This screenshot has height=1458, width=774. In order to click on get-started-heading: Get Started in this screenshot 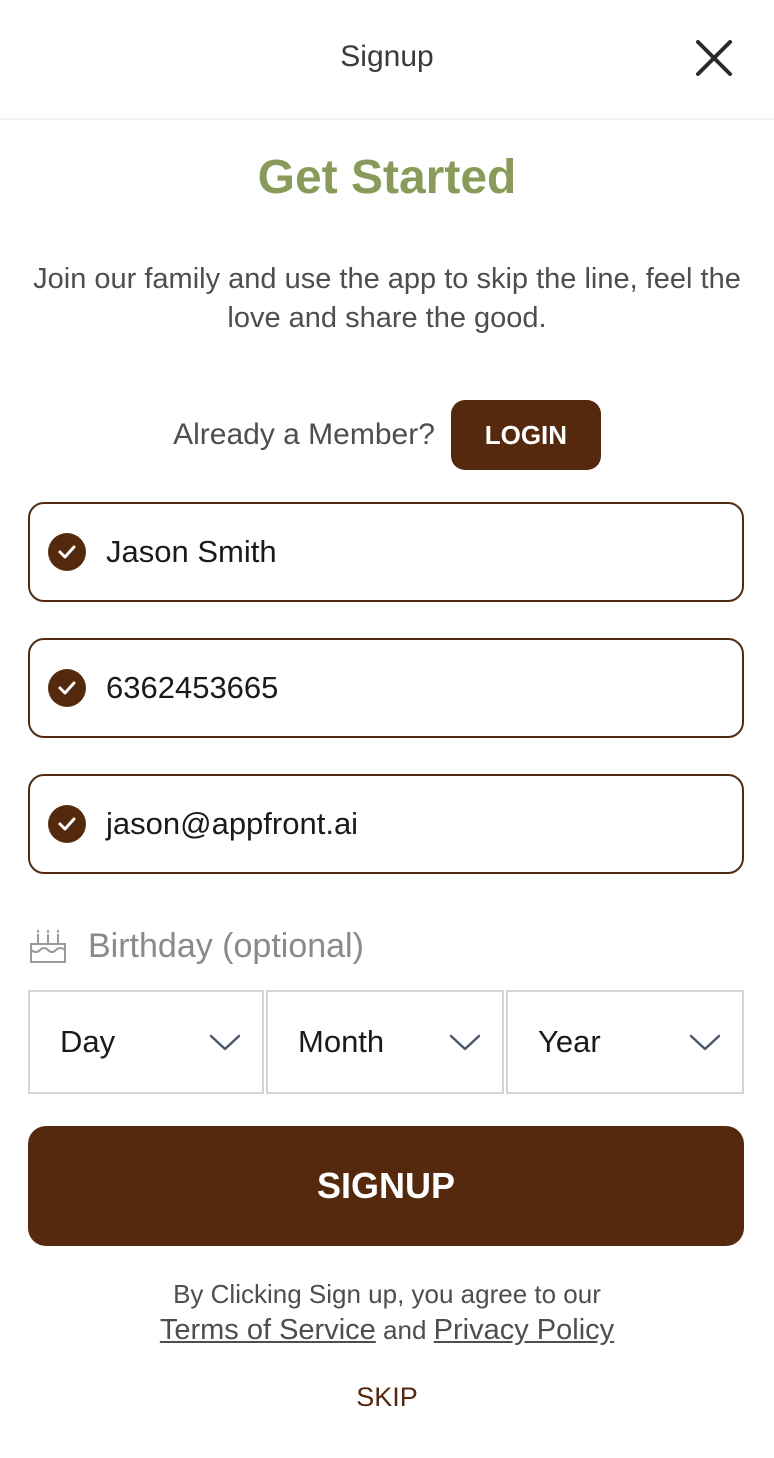, I will do `click(387, 177)`.